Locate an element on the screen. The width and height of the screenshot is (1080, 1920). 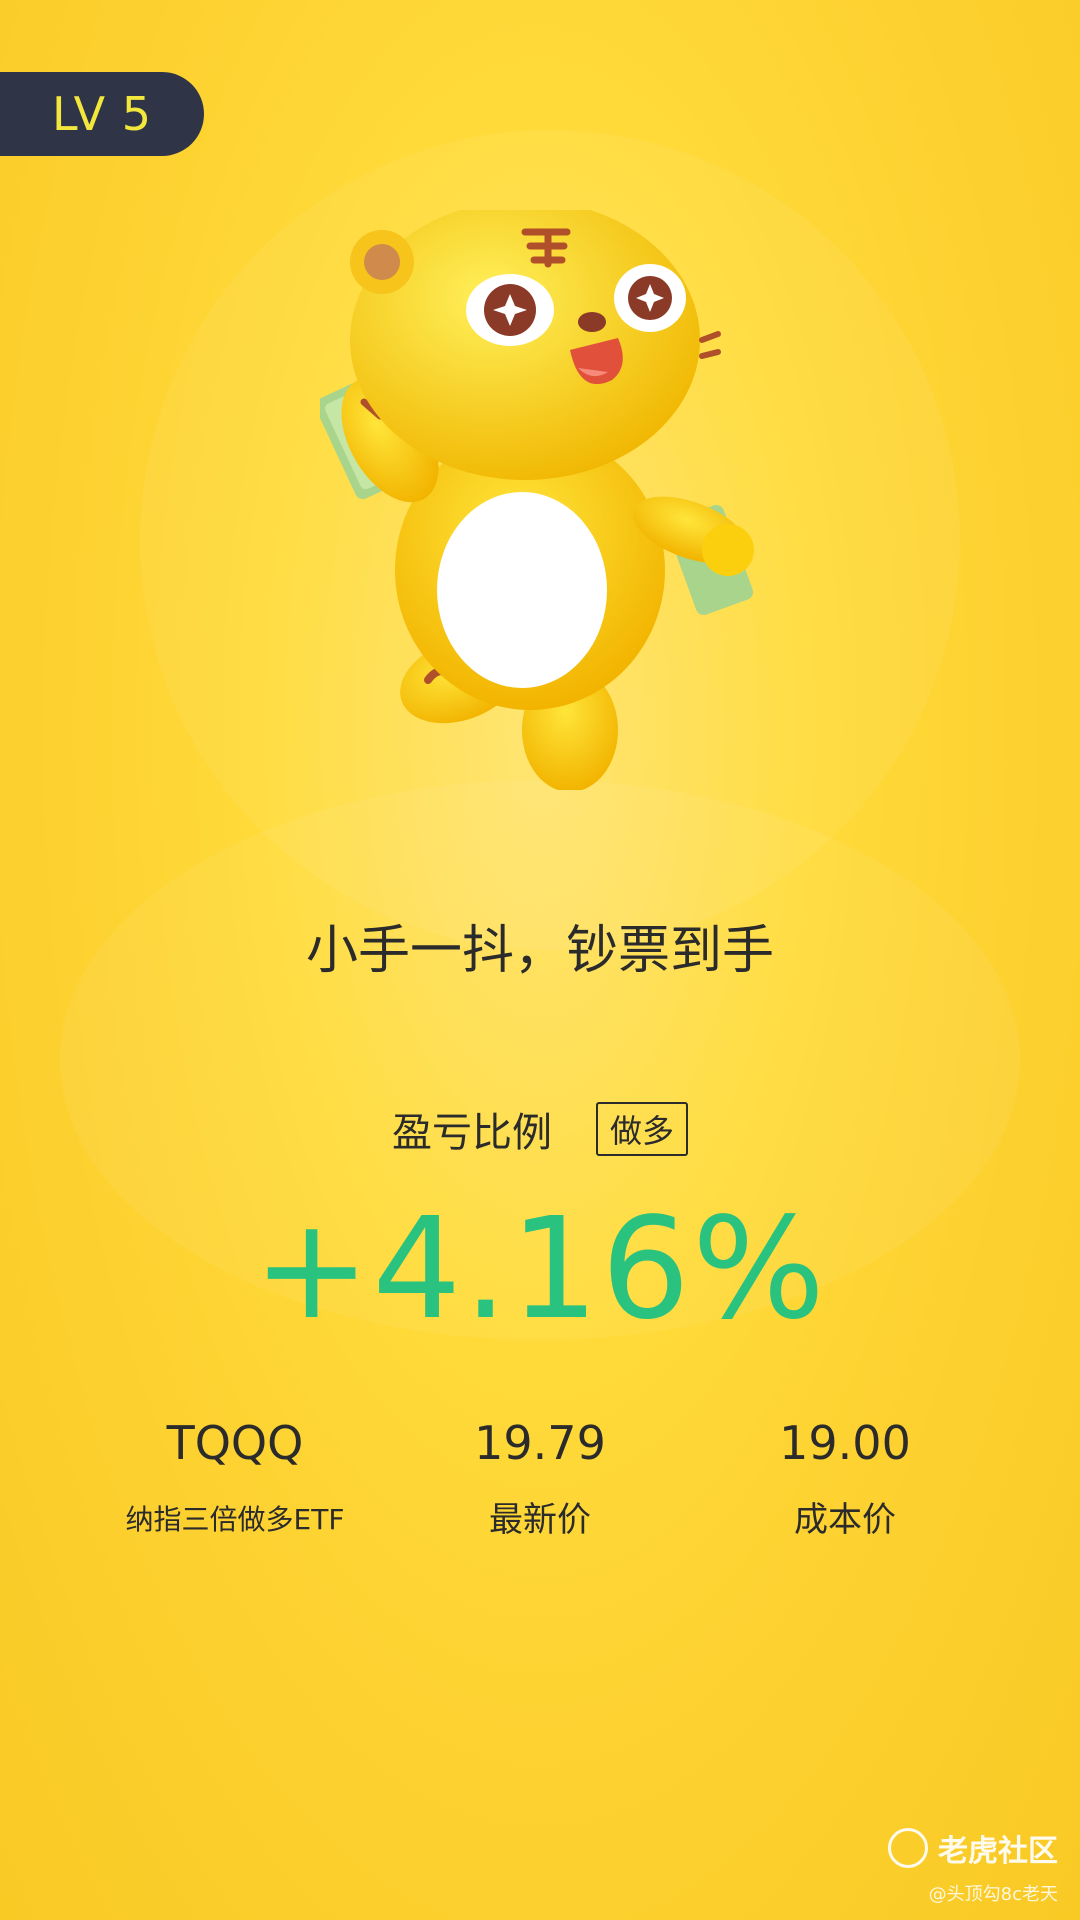
slogan-text: 小手一抖，钞票到手 is located at coordinates (539, 951).